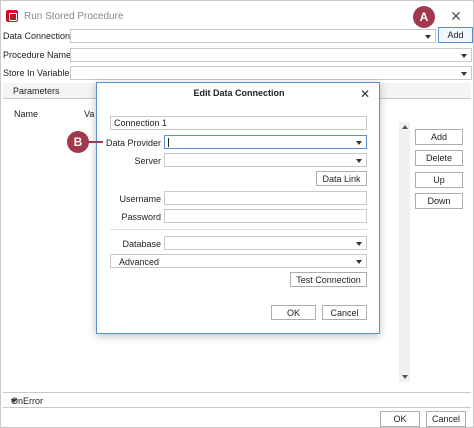 The height and width of the screenshot is (428, 474). What do you see at coordinates (253, 36) in the screenshot?
I see `data-connection-combo` at bounding box center [253, 36].